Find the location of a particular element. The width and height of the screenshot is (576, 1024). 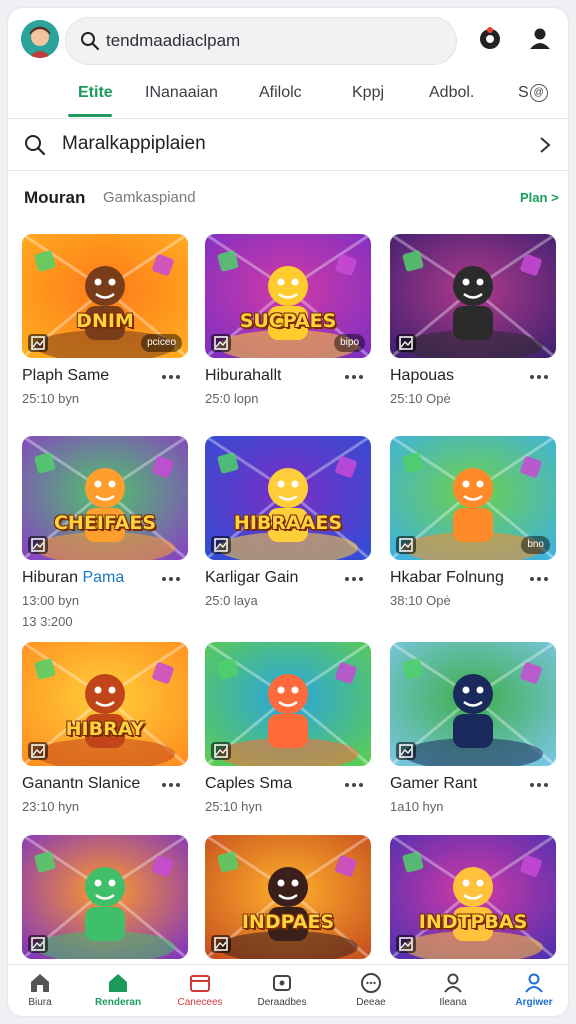

game-title-text: Hiburahallt is located at coordinates (243, 375).